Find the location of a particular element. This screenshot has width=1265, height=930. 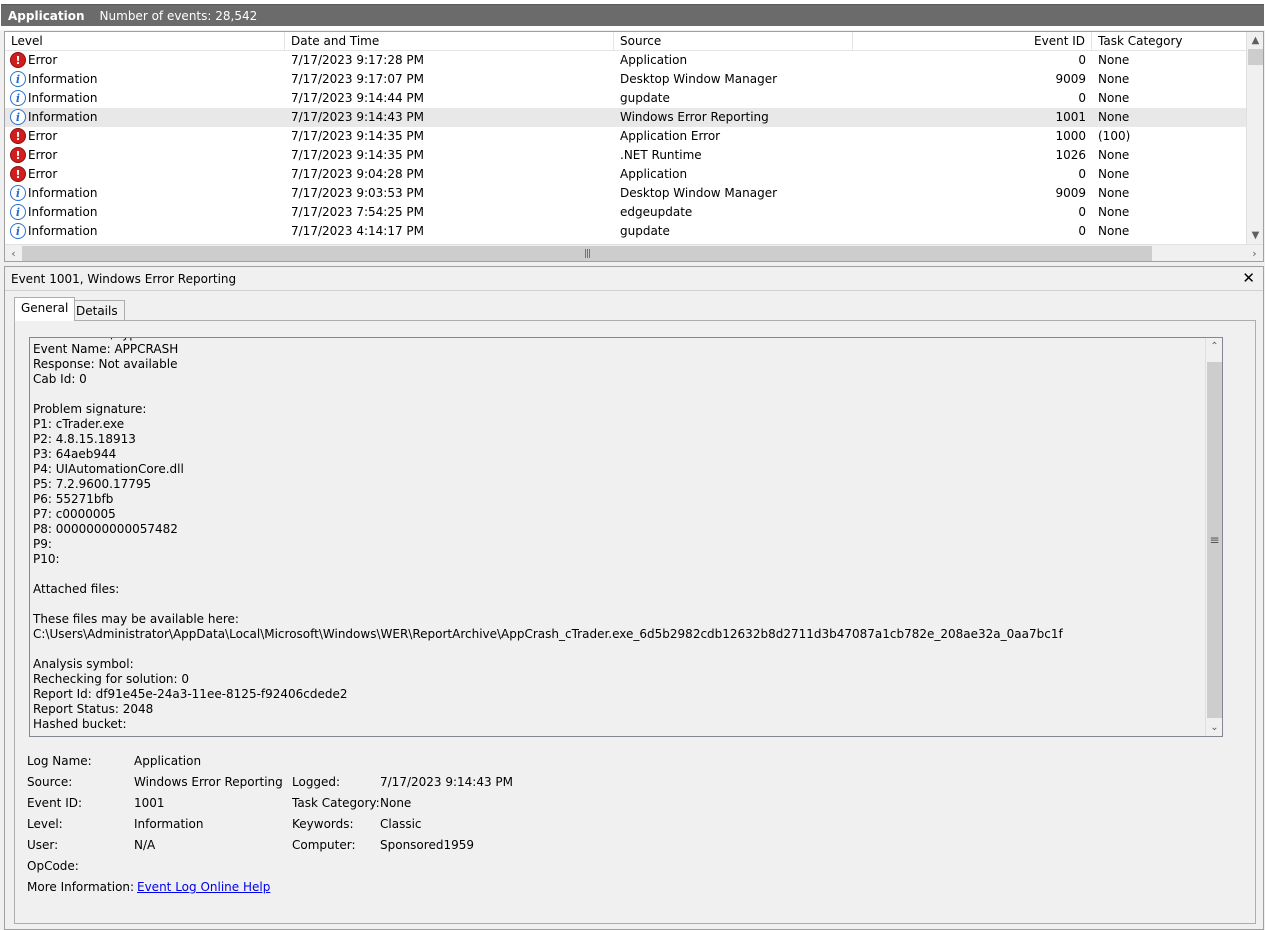

description-line: Report Status: 2048 is located at coordinates (93, 709).